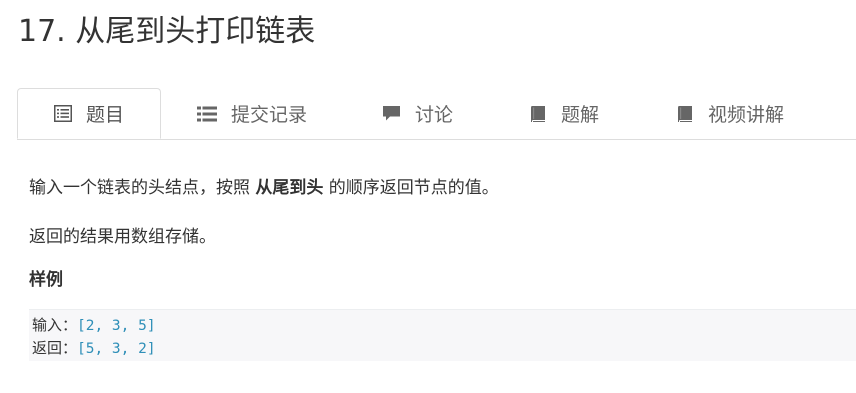 The height and width of the screenshot is (393, 856). I want to click on tab-label: 视频讲解, so click(746, 115).